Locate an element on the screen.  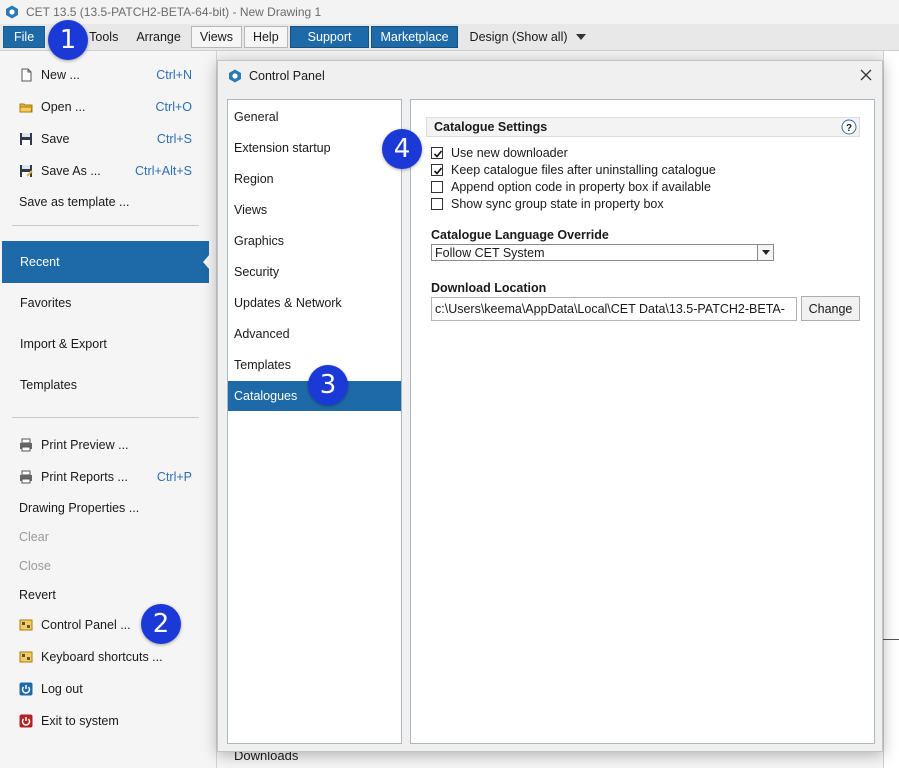
menu-open-shortcut: Ctrl+O is located at coordinates (173, 107).